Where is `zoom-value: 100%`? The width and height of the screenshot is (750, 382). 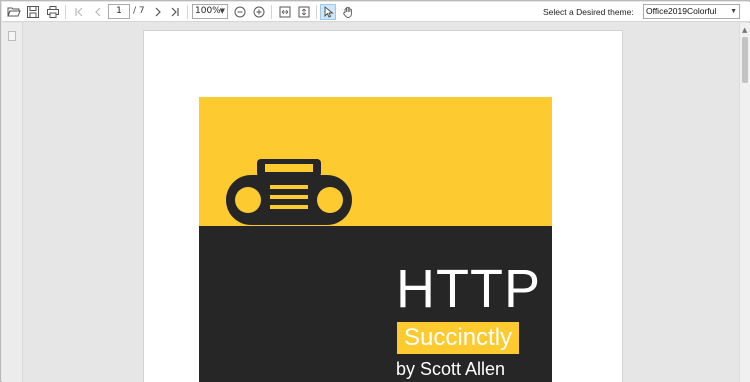
zoom-value: 100% is located at coordinates (208, 11).